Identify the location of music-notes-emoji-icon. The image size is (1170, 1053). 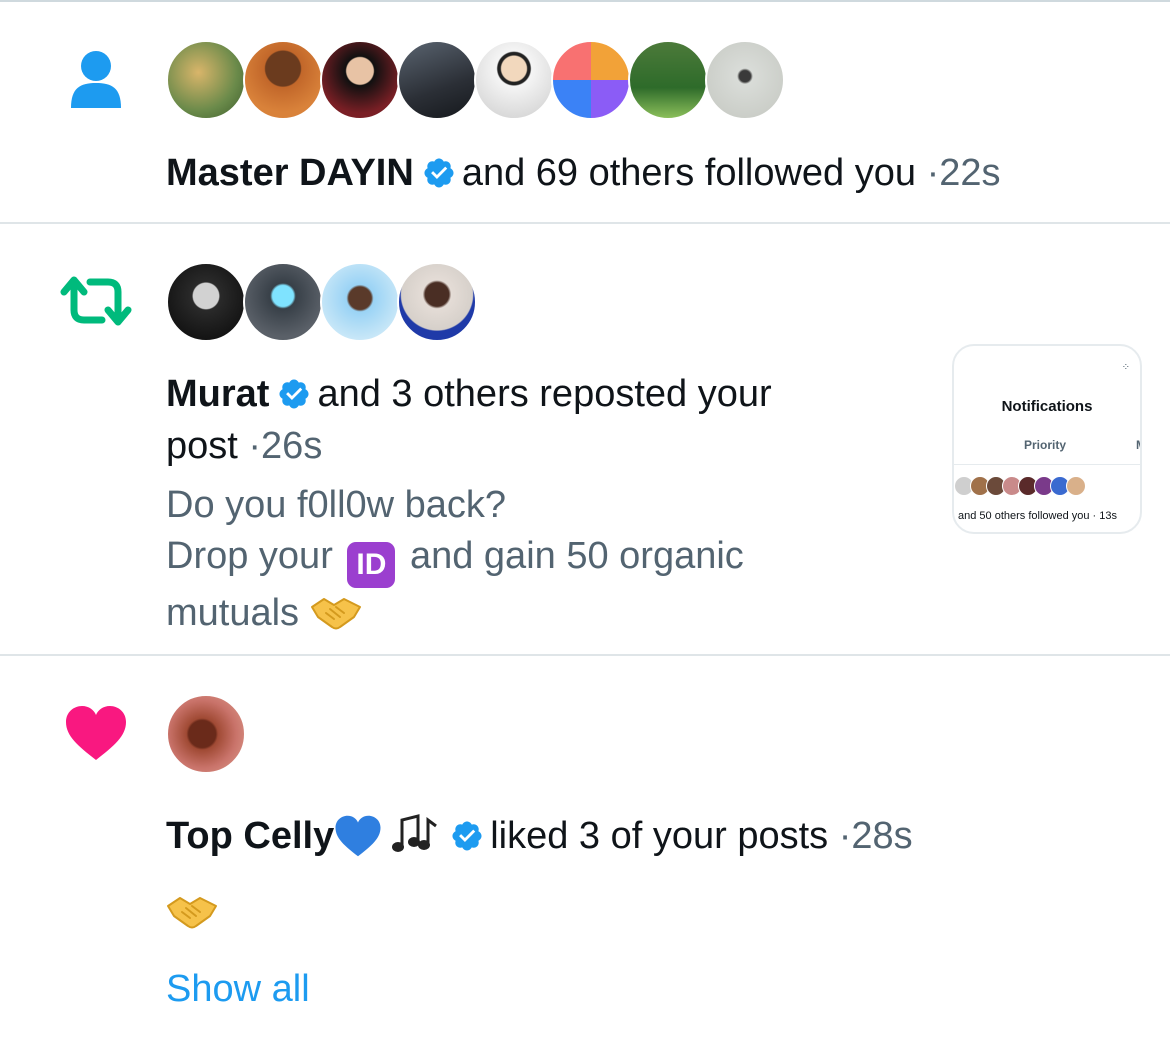
(415, 833).